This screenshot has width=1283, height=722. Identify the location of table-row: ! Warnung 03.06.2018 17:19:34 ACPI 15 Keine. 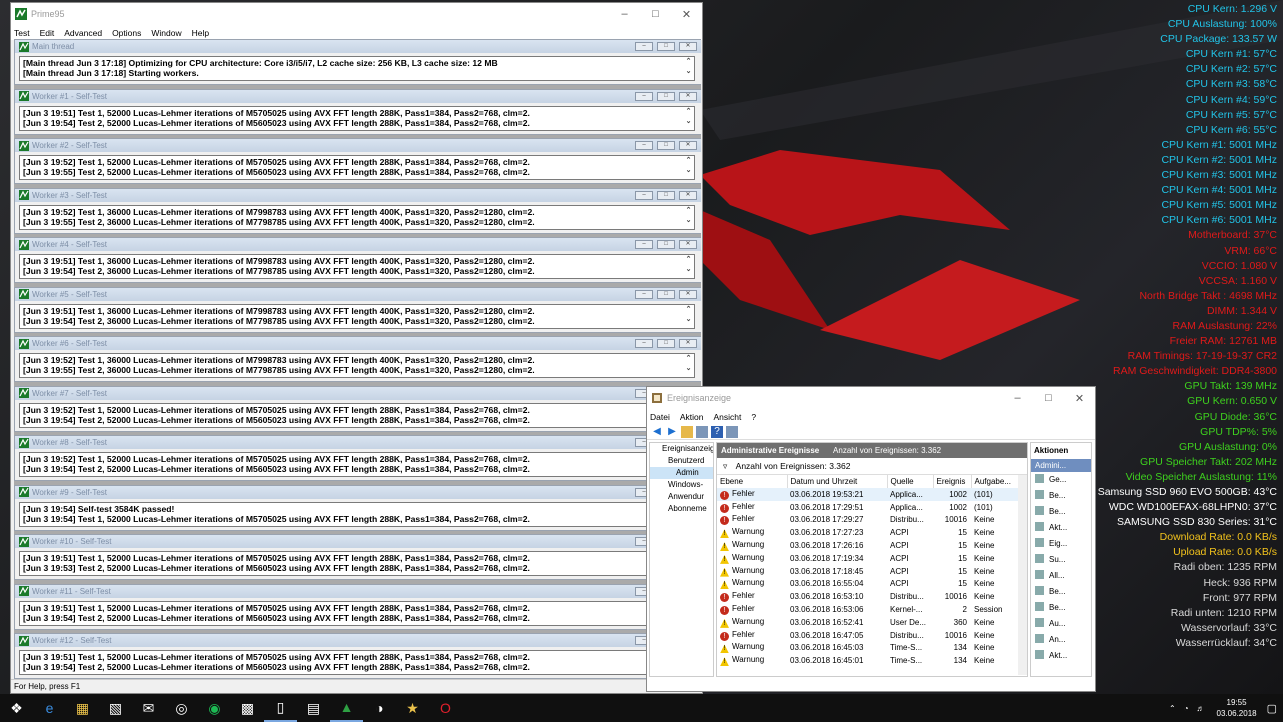
(868, 558).